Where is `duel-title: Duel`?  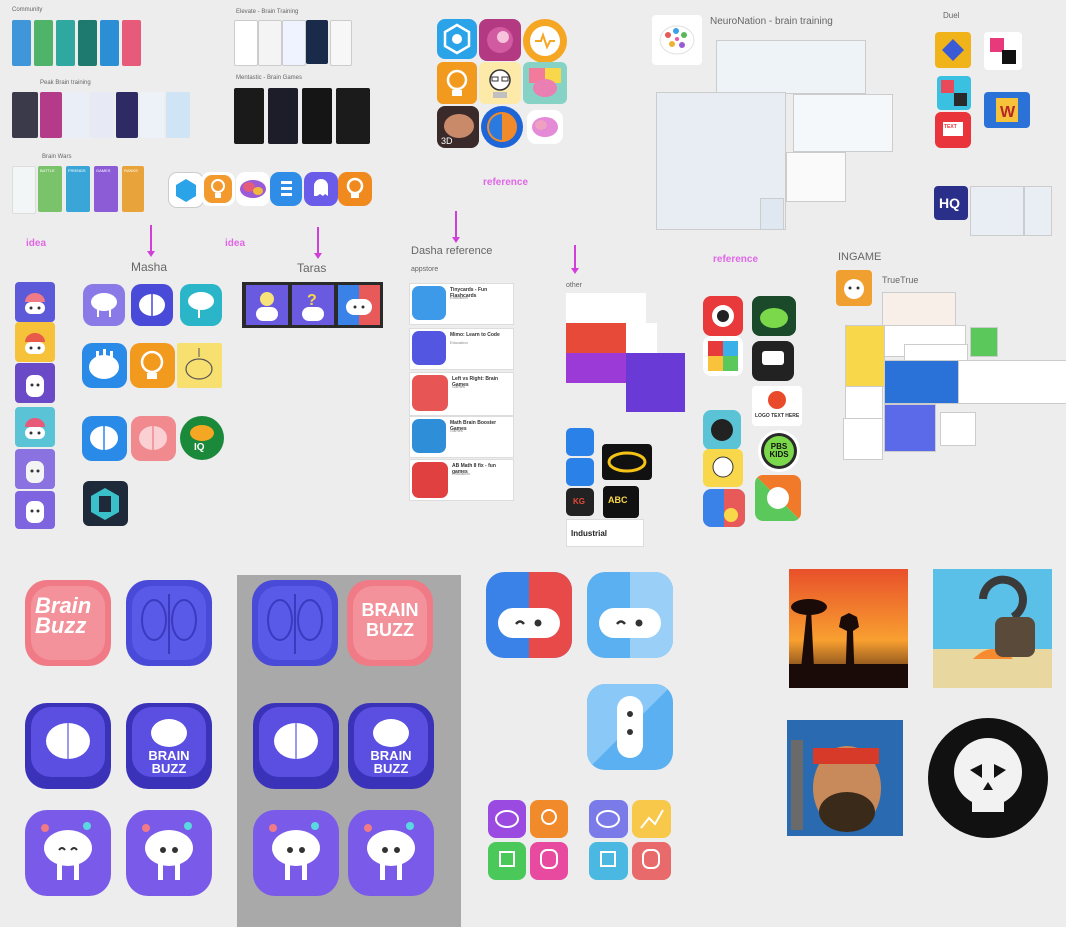
duel-title: Duel is located at coordinates (951, 15).